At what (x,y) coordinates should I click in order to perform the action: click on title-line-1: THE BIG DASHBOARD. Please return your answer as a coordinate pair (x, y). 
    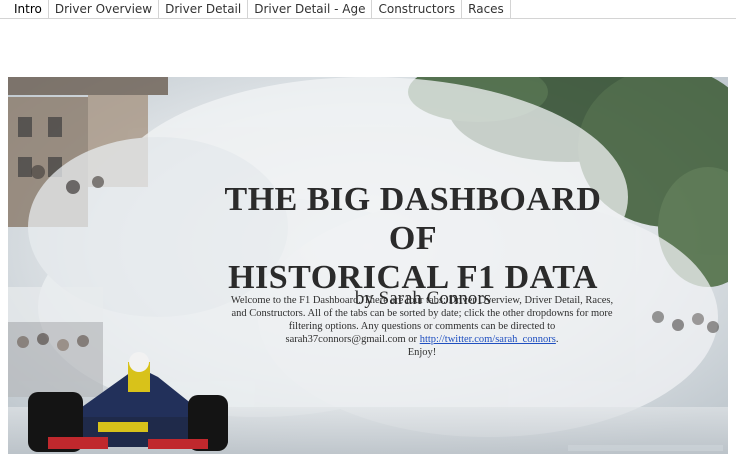
    Looking at the image, I should click on (413, 199).